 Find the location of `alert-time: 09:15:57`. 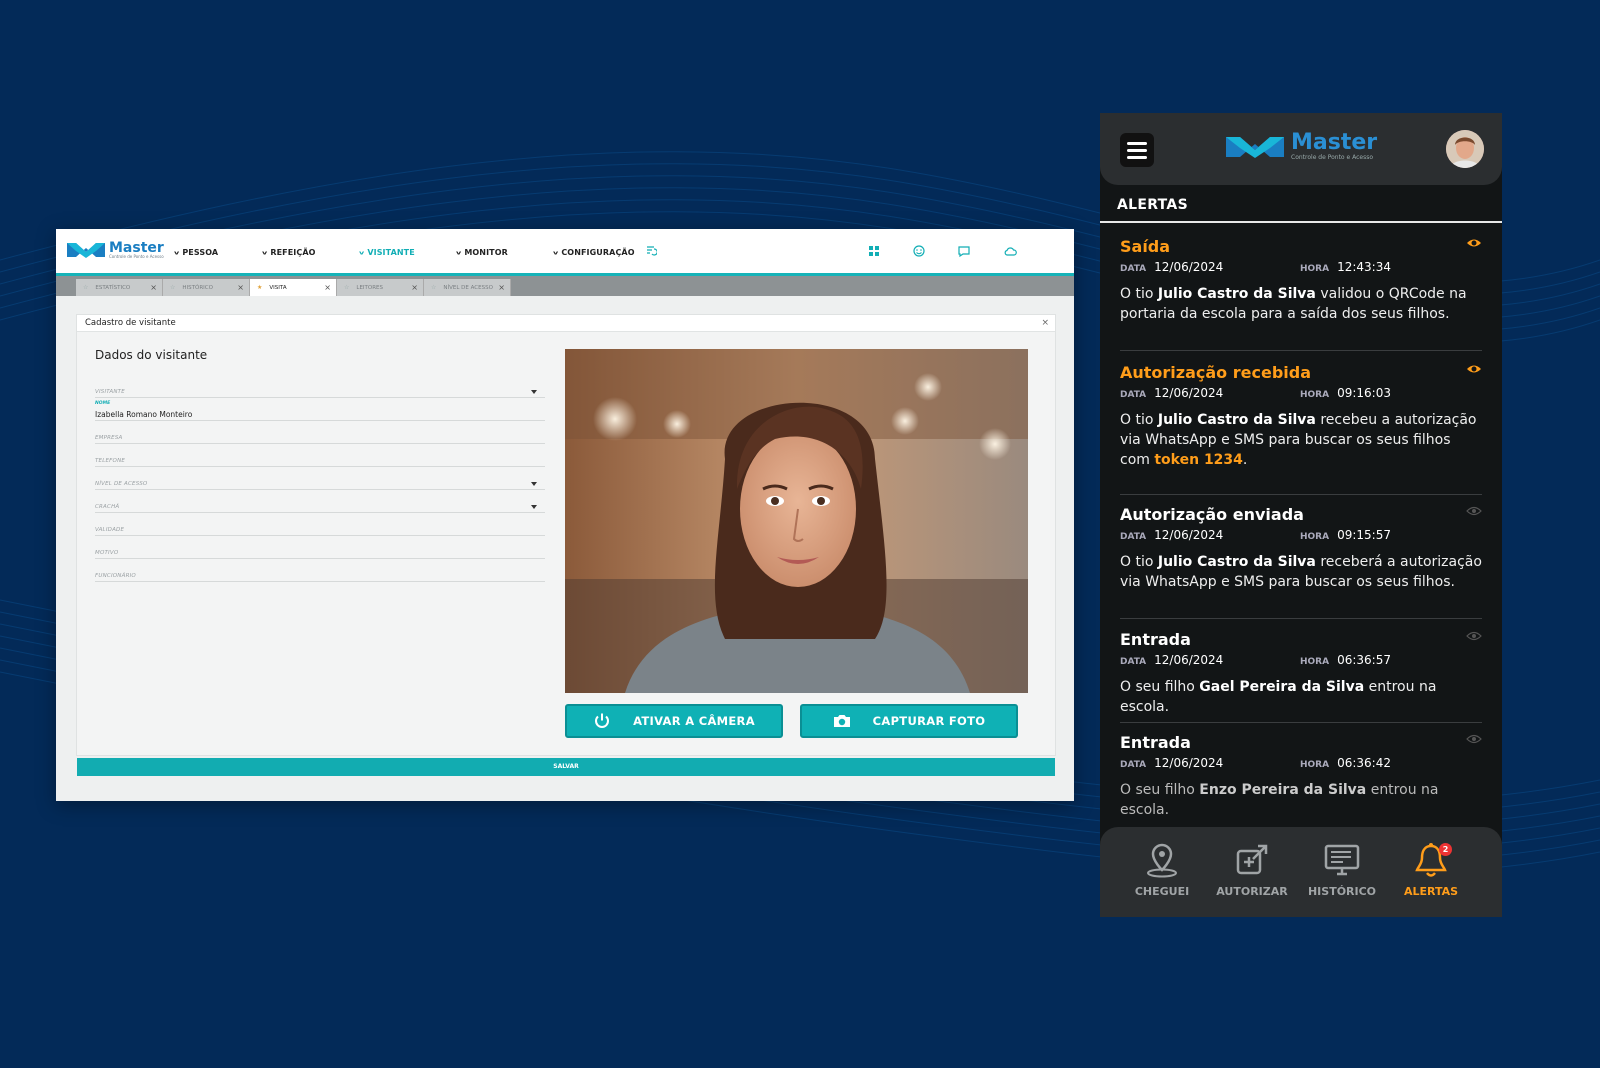

alert-time: 09:15:57 is located at coordinates (1364, 535).